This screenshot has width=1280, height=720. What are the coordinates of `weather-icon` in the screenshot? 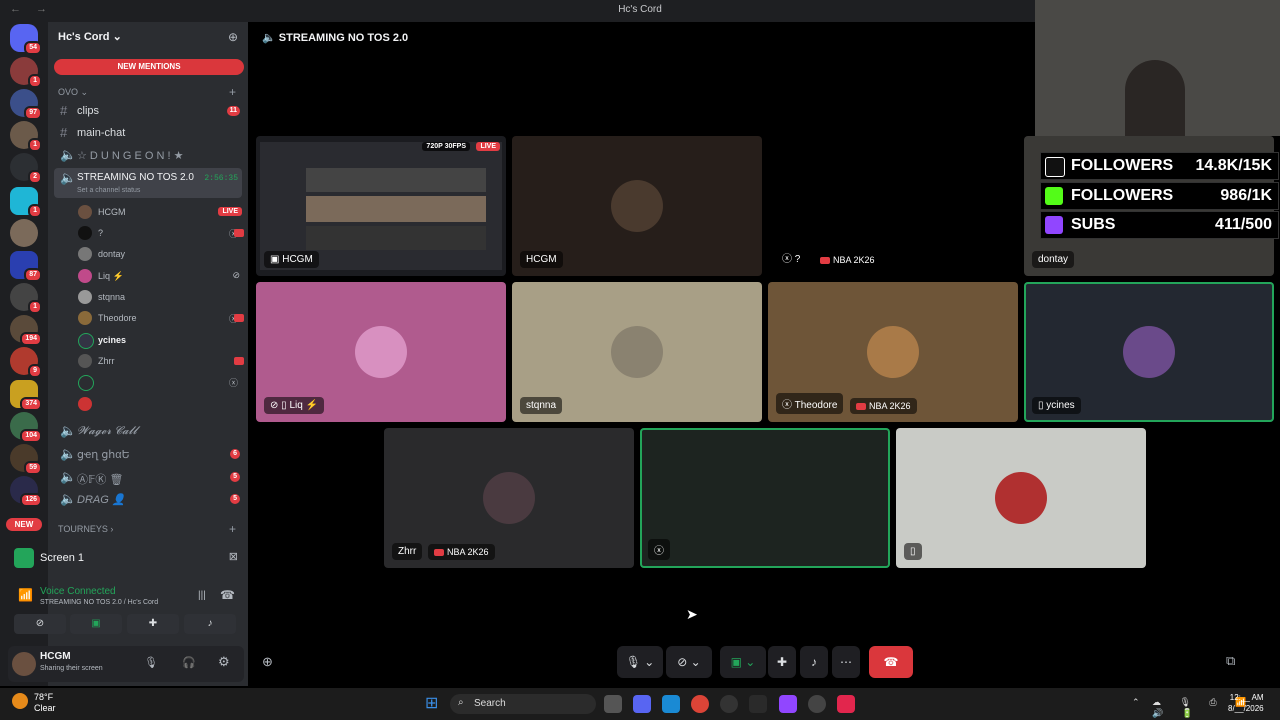 It's located at (20, 701).